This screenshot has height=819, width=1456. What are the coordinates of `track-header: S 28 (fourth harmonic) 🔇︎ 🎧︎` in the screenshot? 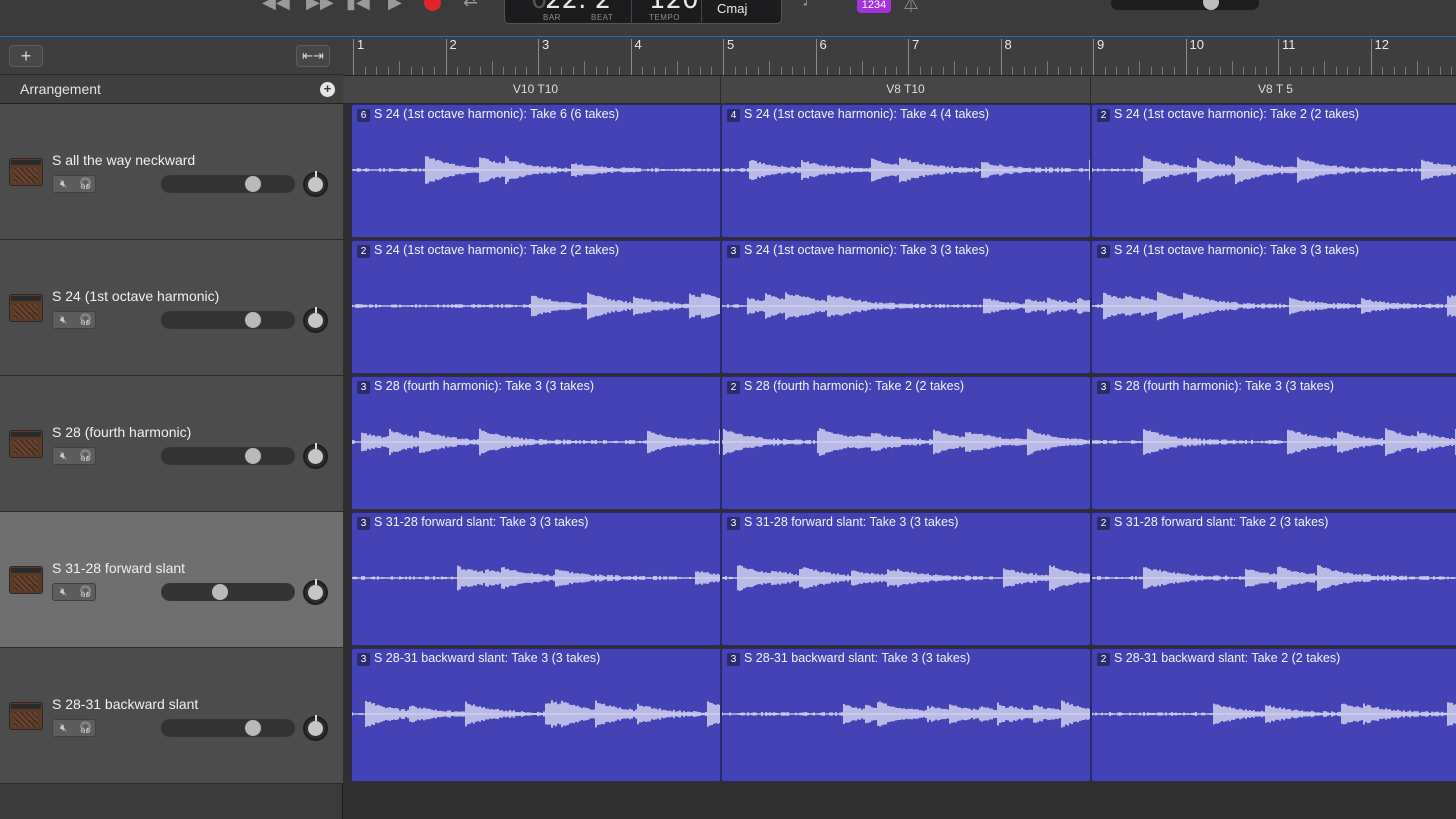 It's located at (171, 444).